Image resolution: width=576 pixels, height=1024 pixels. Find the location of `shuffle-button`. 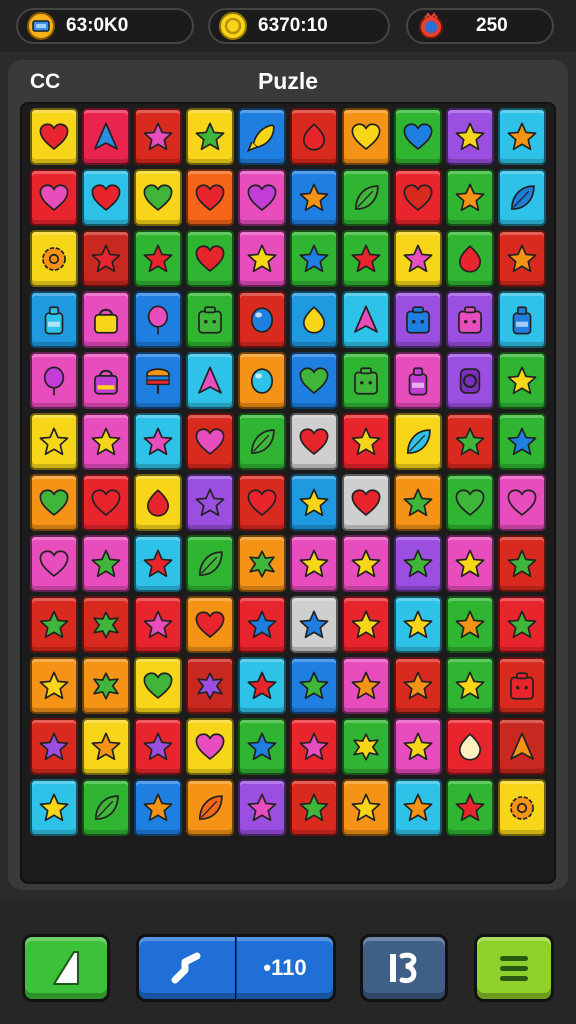

shuffle-button is located at coordinates (404, 968).